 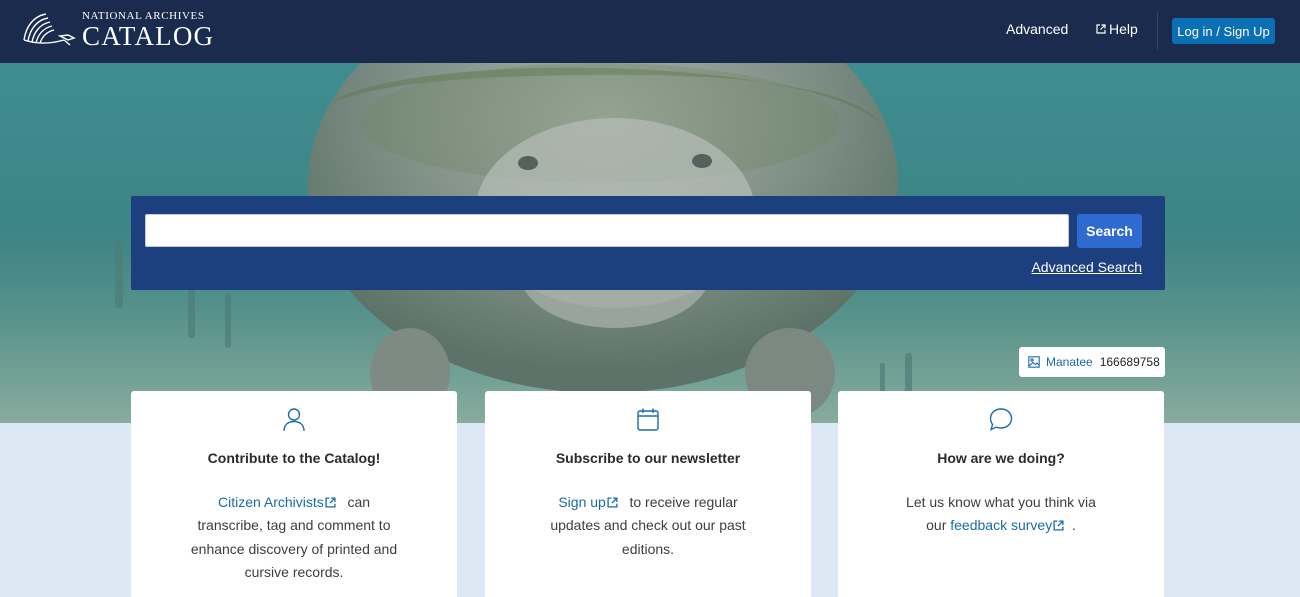 What do you see at coordinates (582, 502) in the screenshot?
I see `newsletter-signup-link-label: Sign up` at bounding box center [582, 502].